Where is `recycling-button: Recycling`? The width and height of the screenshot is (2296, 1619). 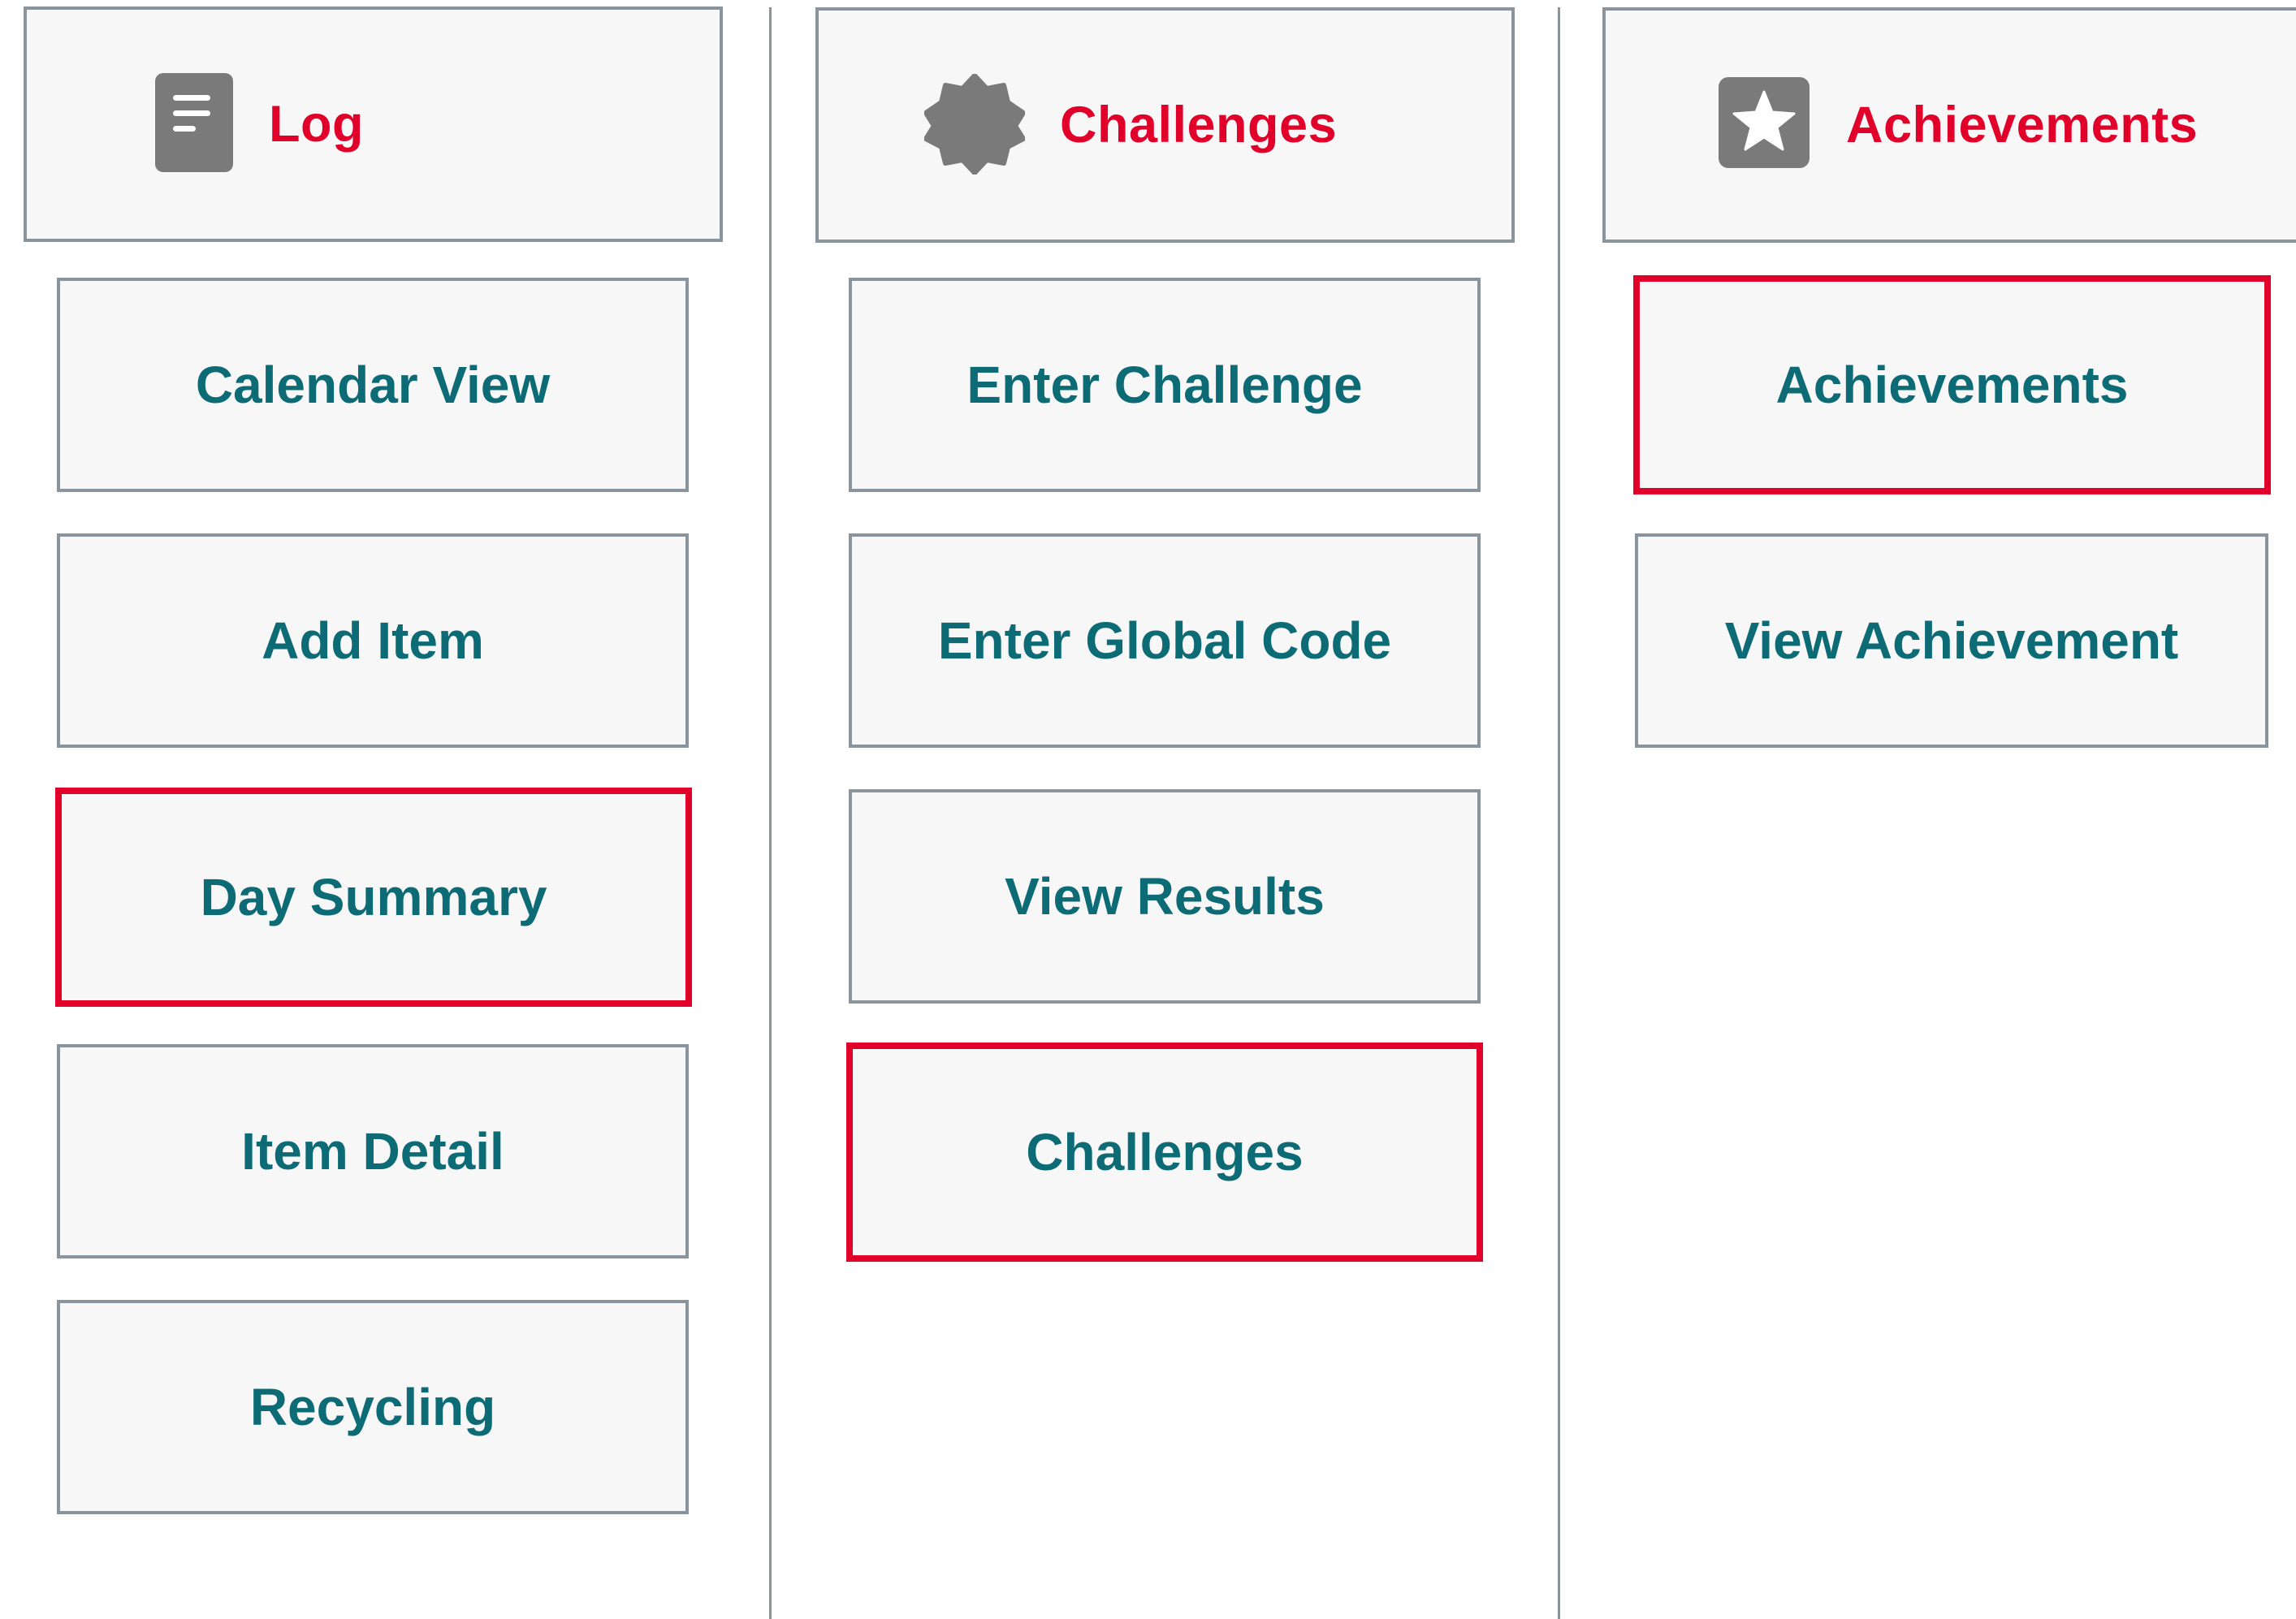
recycling-button: Recycling is located at coordinates (373, 1407).